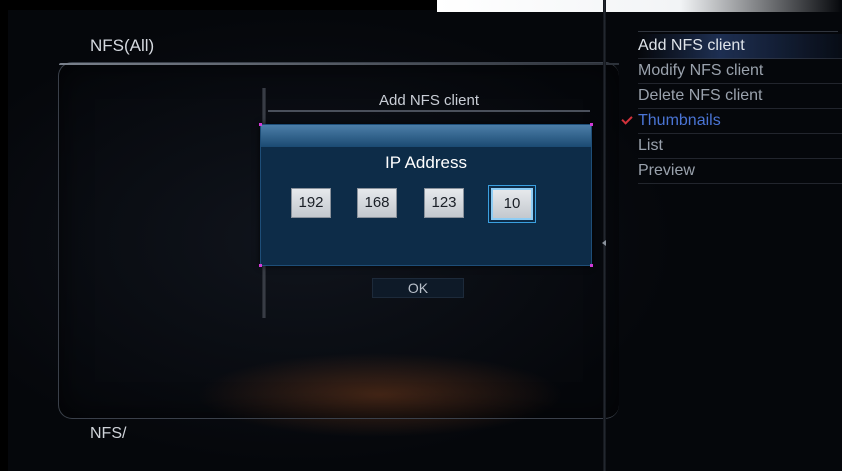 This screenshot has height=471, width=842. I want to click on menu-divider, so click(604, 235).